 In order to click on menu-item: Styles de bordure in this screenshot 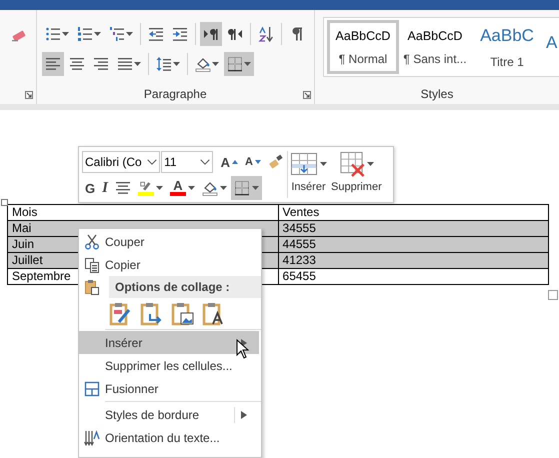, I will do `click(169, 414)`.